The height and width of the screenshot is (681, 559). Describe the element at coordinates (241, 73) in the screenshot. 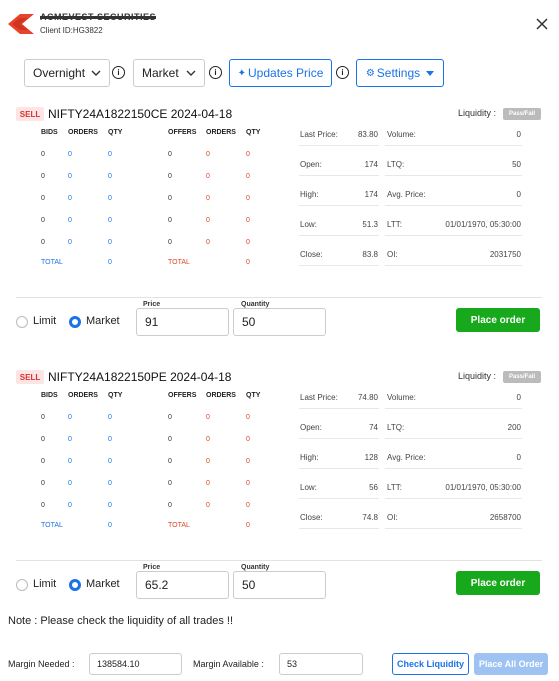

I see `refresh-icon: ✦` at that location.